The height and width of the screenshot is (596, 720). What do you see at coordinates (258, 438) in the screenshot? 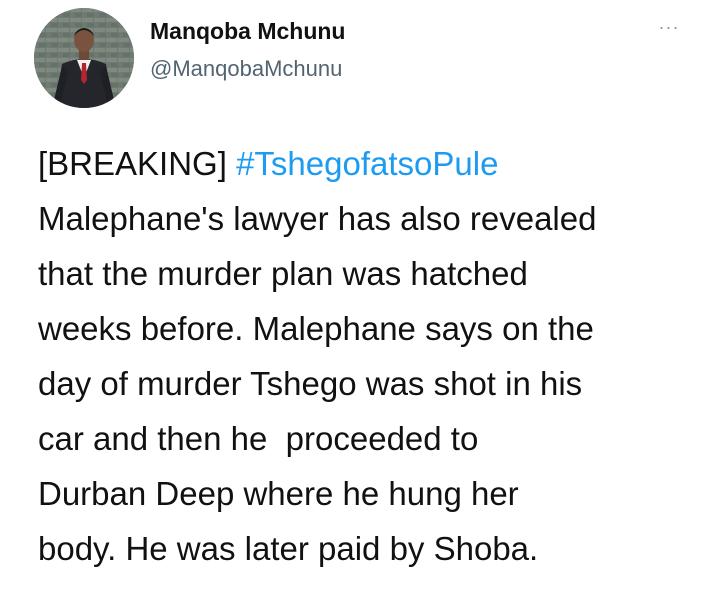
I see `tweet-line: car and then he proceeded to` at bounding box center [258, 438].